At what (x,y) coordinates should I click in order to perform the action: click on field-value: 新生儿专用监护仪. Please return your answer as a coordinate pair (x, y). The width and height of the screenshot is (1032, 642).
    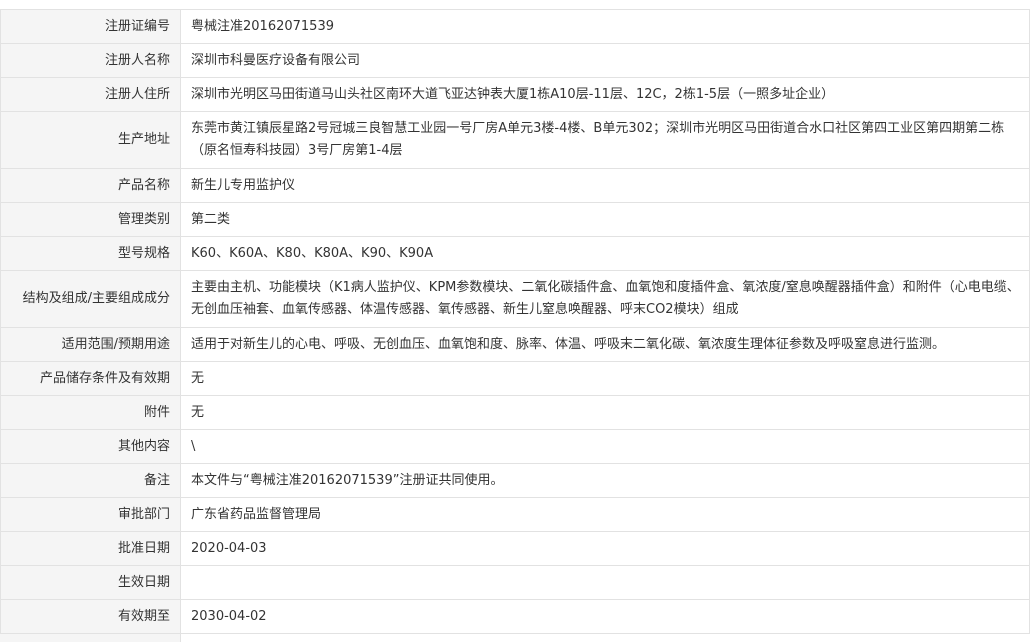
    Looking at the image, I should click on (605, 185).